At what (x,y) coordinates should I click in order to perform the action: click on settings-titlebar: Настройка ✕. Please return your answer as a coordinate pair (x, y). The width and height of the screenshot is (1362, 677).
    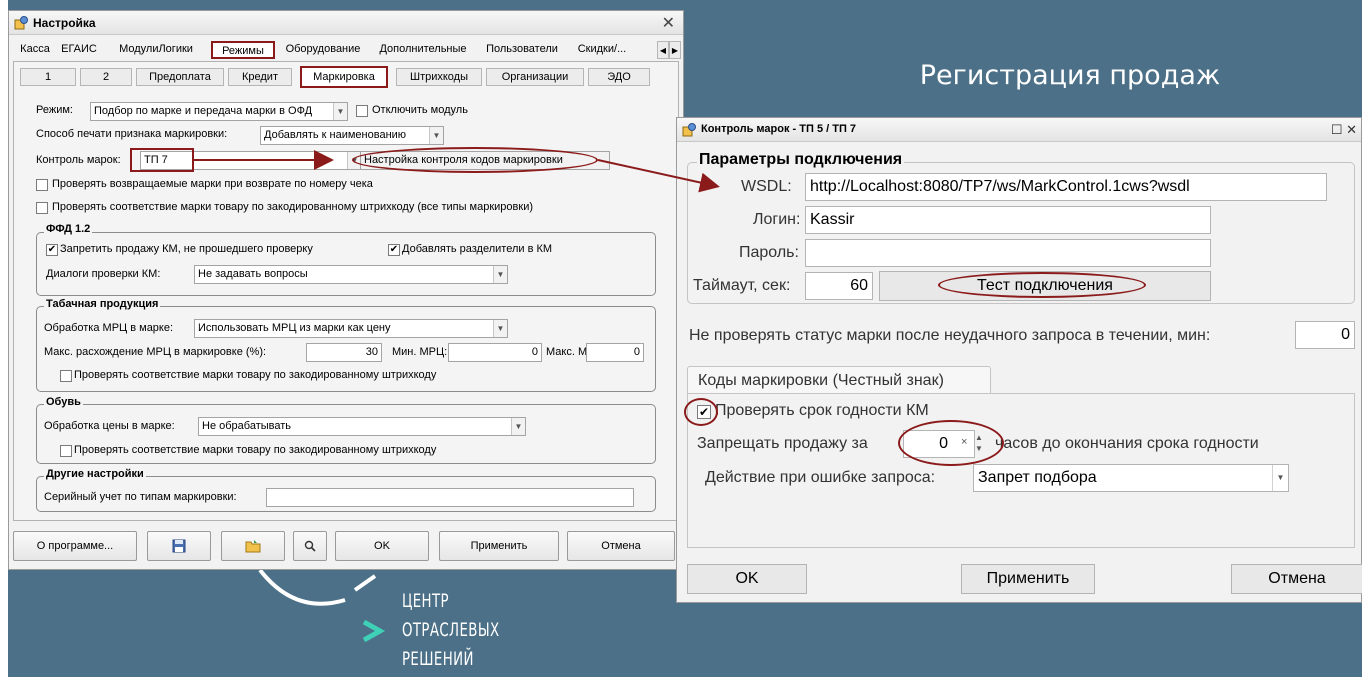
    Looking at the image, I should click on (346, 23).